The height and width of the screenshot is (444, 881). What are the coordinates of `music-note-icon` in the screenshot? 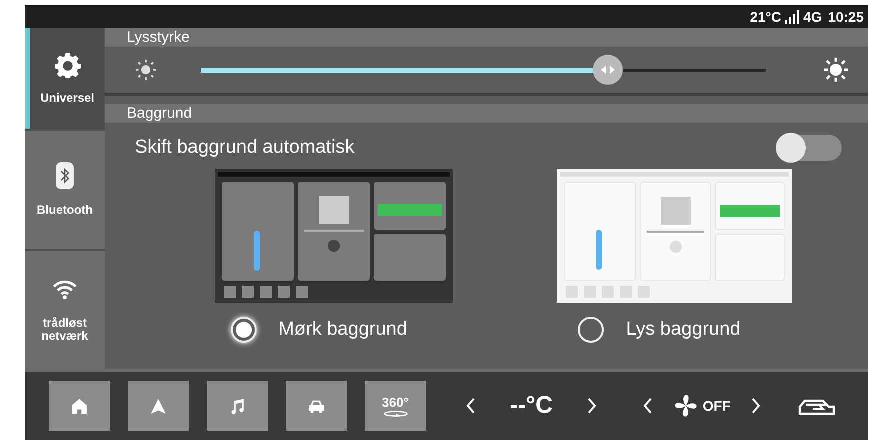 It's located at (237, 406).